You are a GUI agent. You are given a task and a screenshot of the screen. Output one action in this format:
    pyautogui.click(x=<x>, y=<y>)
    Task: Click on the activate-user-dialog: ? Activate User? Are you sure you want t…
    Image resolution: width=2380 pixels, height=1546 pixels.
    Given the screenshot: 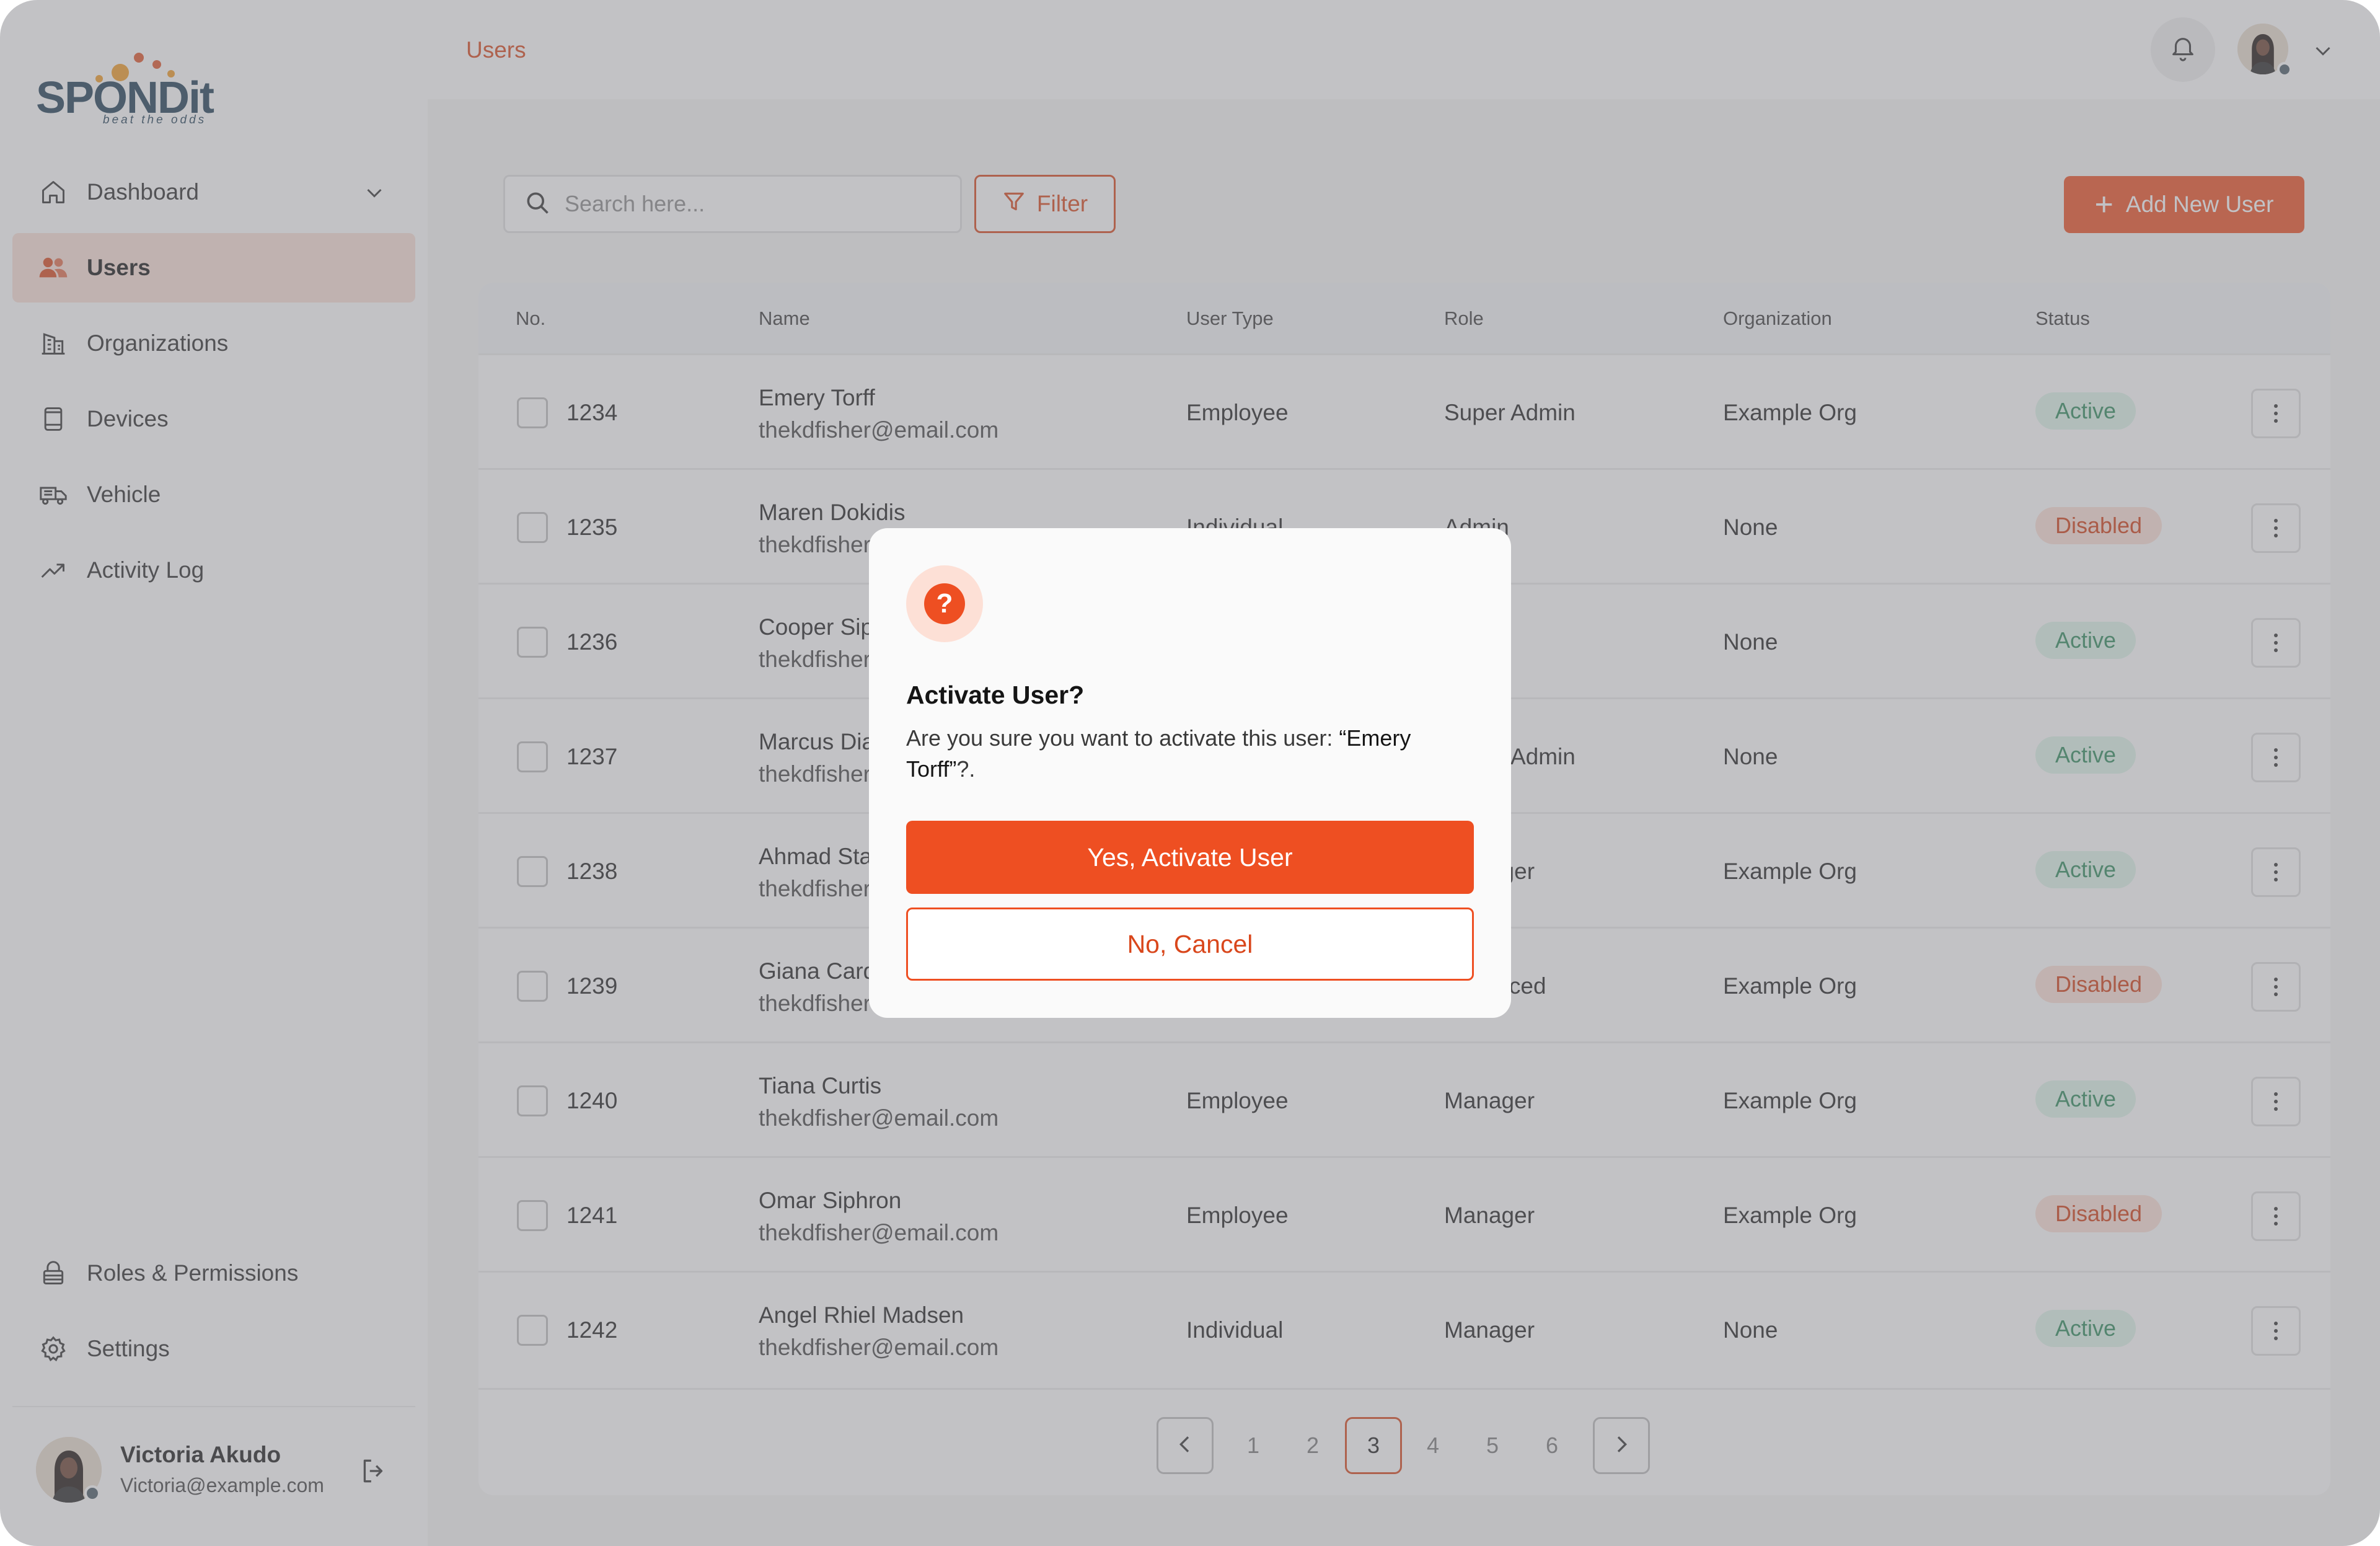 What is the action you would take?
    pyautogui.click(x=1190, y=773)
    